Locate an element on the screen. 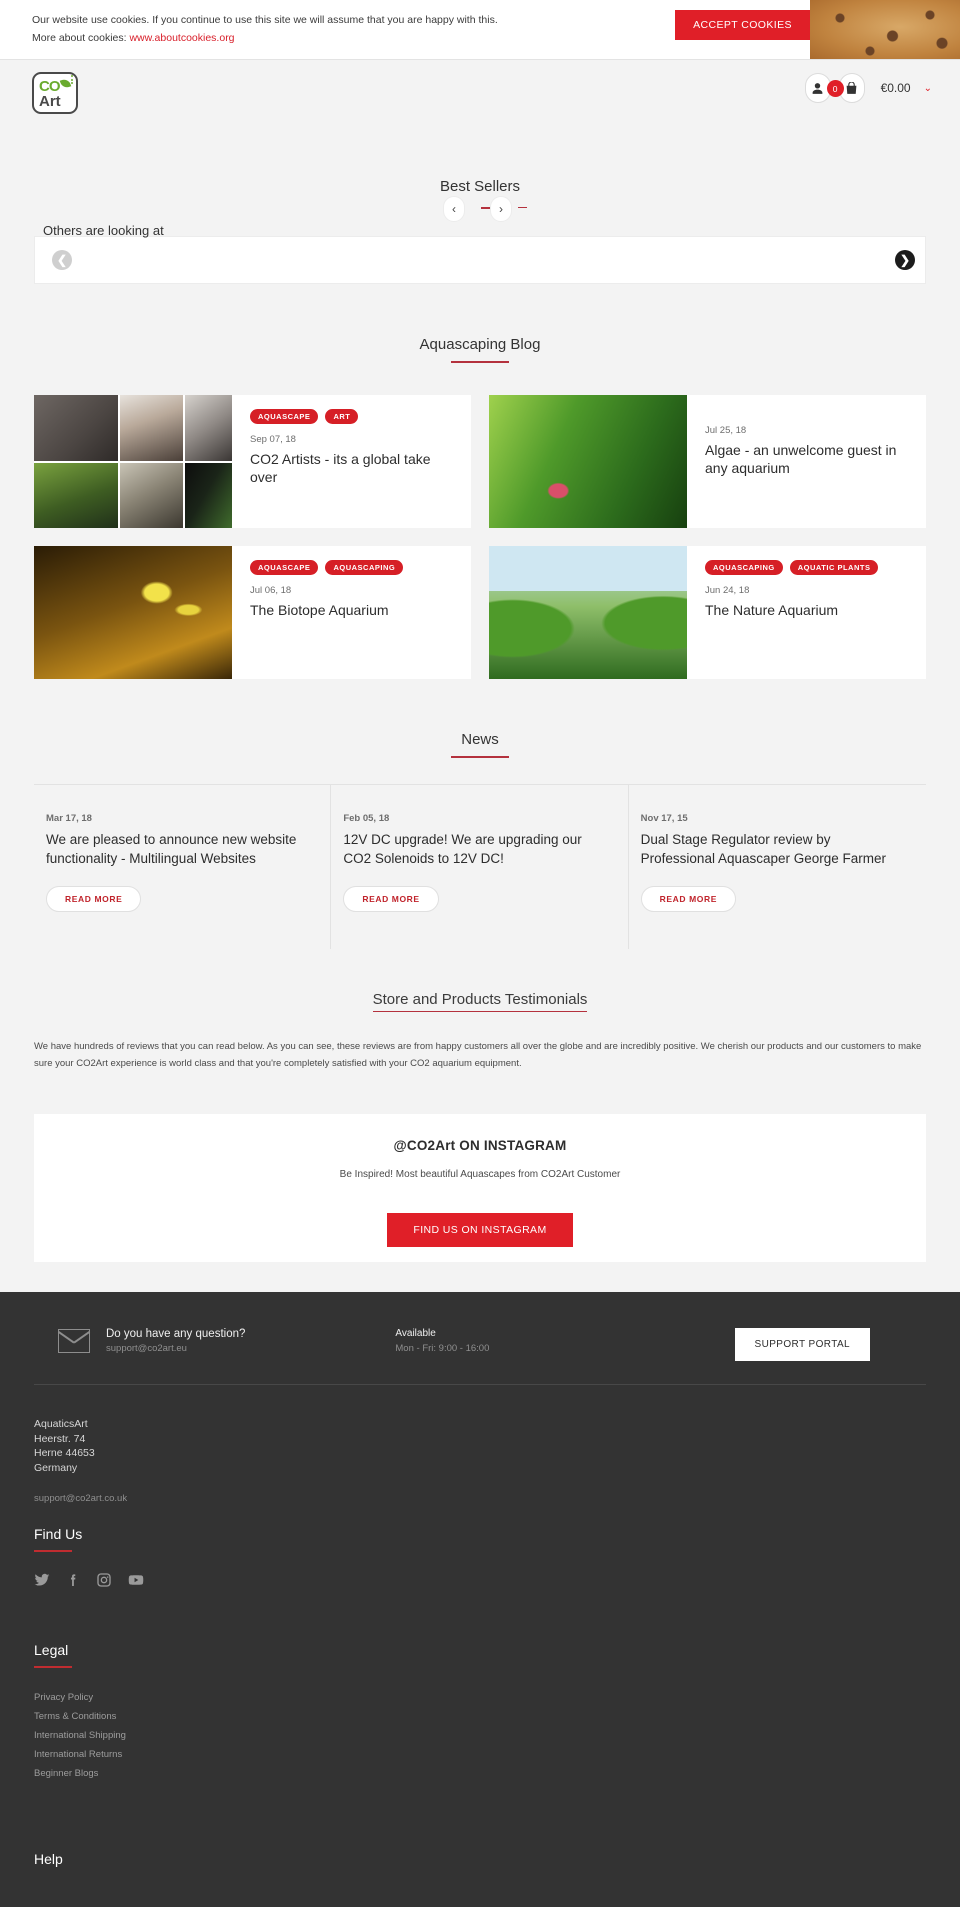 Image resolution: width=960 pixels, height=1907 pixels. others-looking-at-label: Others are looking at is located at coordinates (103, 230).